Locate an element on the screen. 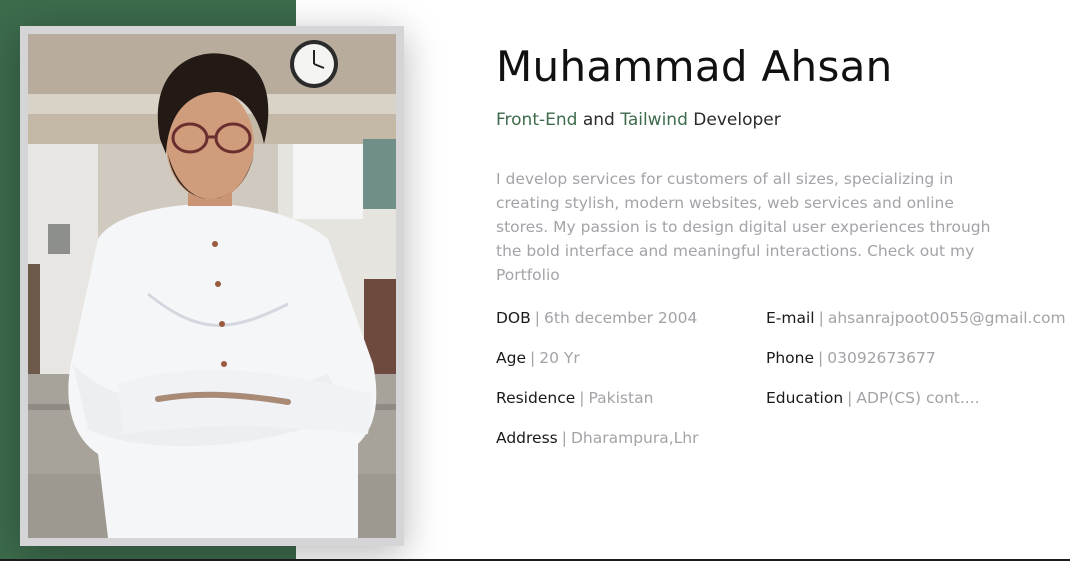  role-tailwind: Tailwind is located at coordinates (654, 120).